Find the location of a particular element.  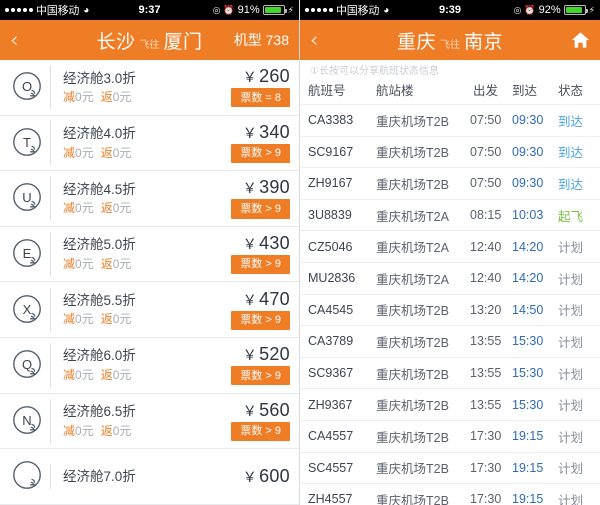

cabin-code-icon is located at coordinates (28, 476).